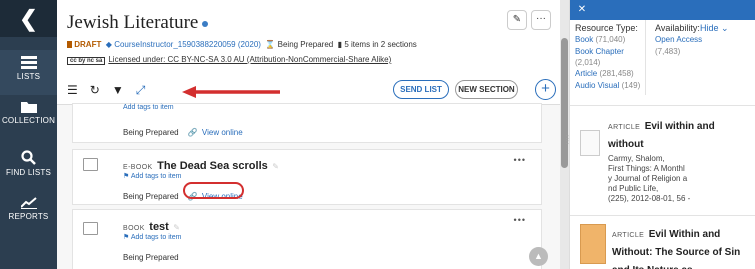  What do you see at coordinates (564, 103) in the screenshot?
I see `scrollbar-thumb` at bounding box center [564, 103].